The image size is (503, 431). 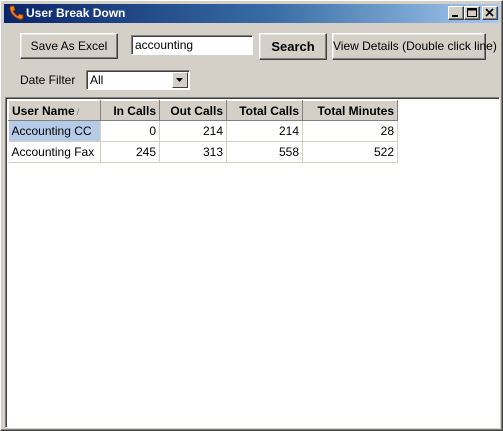 What do you see at coordinates (193, 110) in the screenshot?
I see `column-header-out-calls: Out Calls` at bounding box center [193, 110].